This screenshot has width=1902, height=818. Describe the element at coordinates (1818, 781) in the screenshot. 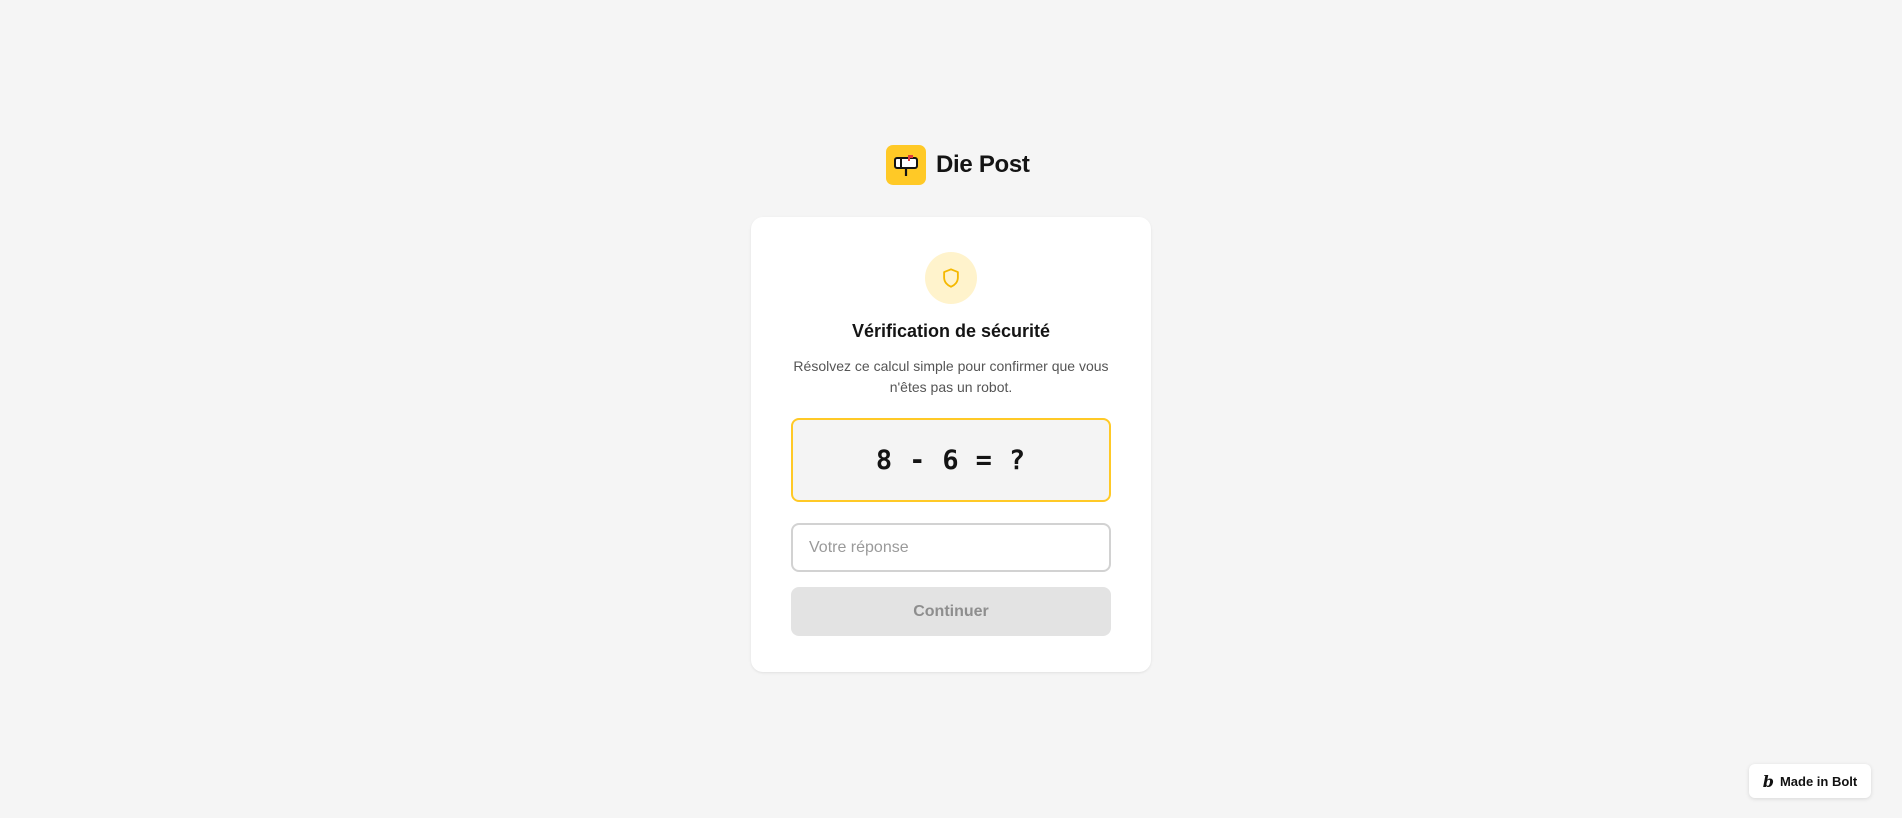

I see `badge-label: Made in Bolt` at that location.